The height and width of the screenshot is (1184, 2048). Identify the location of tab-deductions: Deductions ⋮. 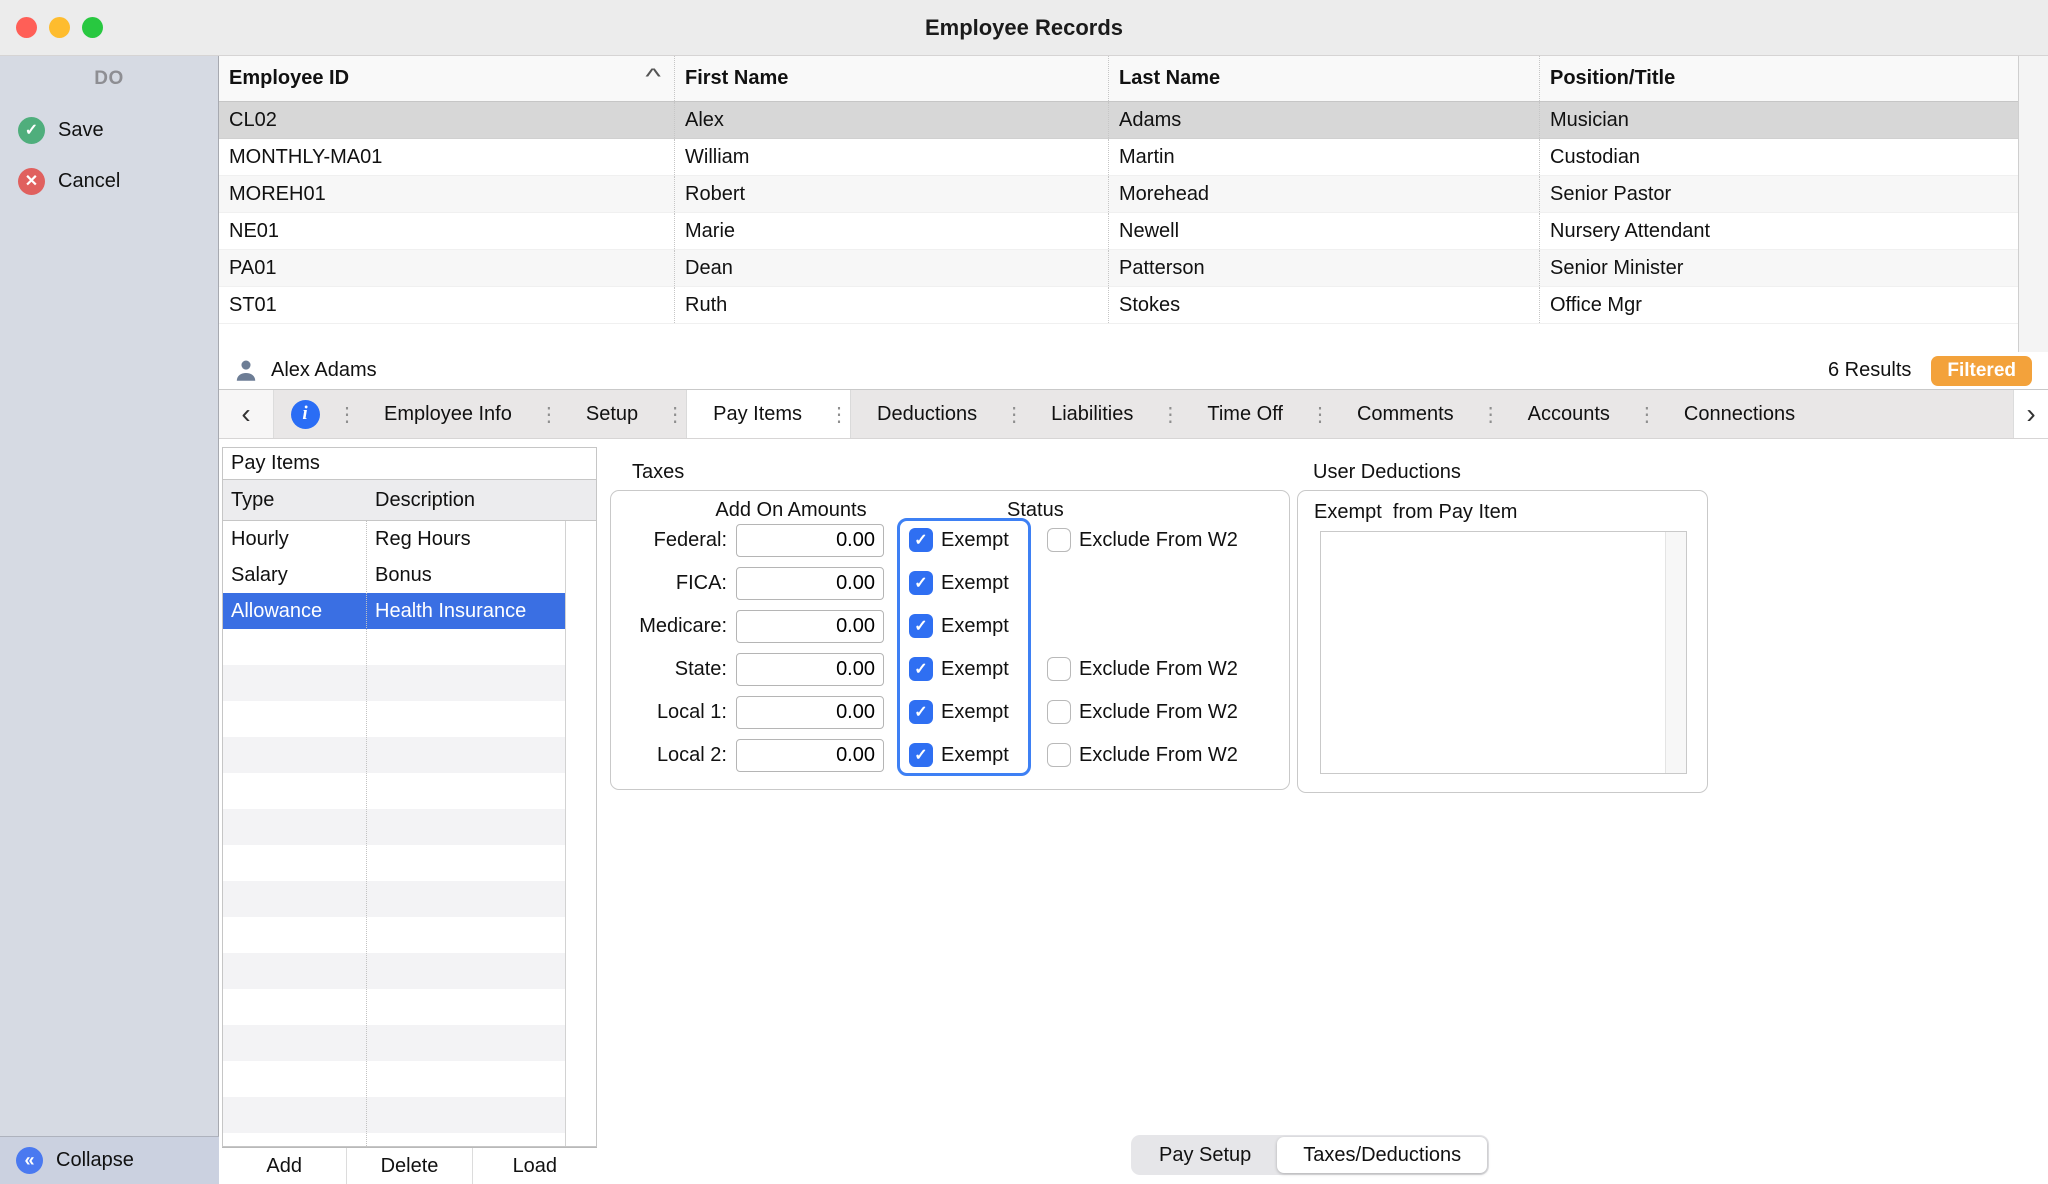
(938, 414).